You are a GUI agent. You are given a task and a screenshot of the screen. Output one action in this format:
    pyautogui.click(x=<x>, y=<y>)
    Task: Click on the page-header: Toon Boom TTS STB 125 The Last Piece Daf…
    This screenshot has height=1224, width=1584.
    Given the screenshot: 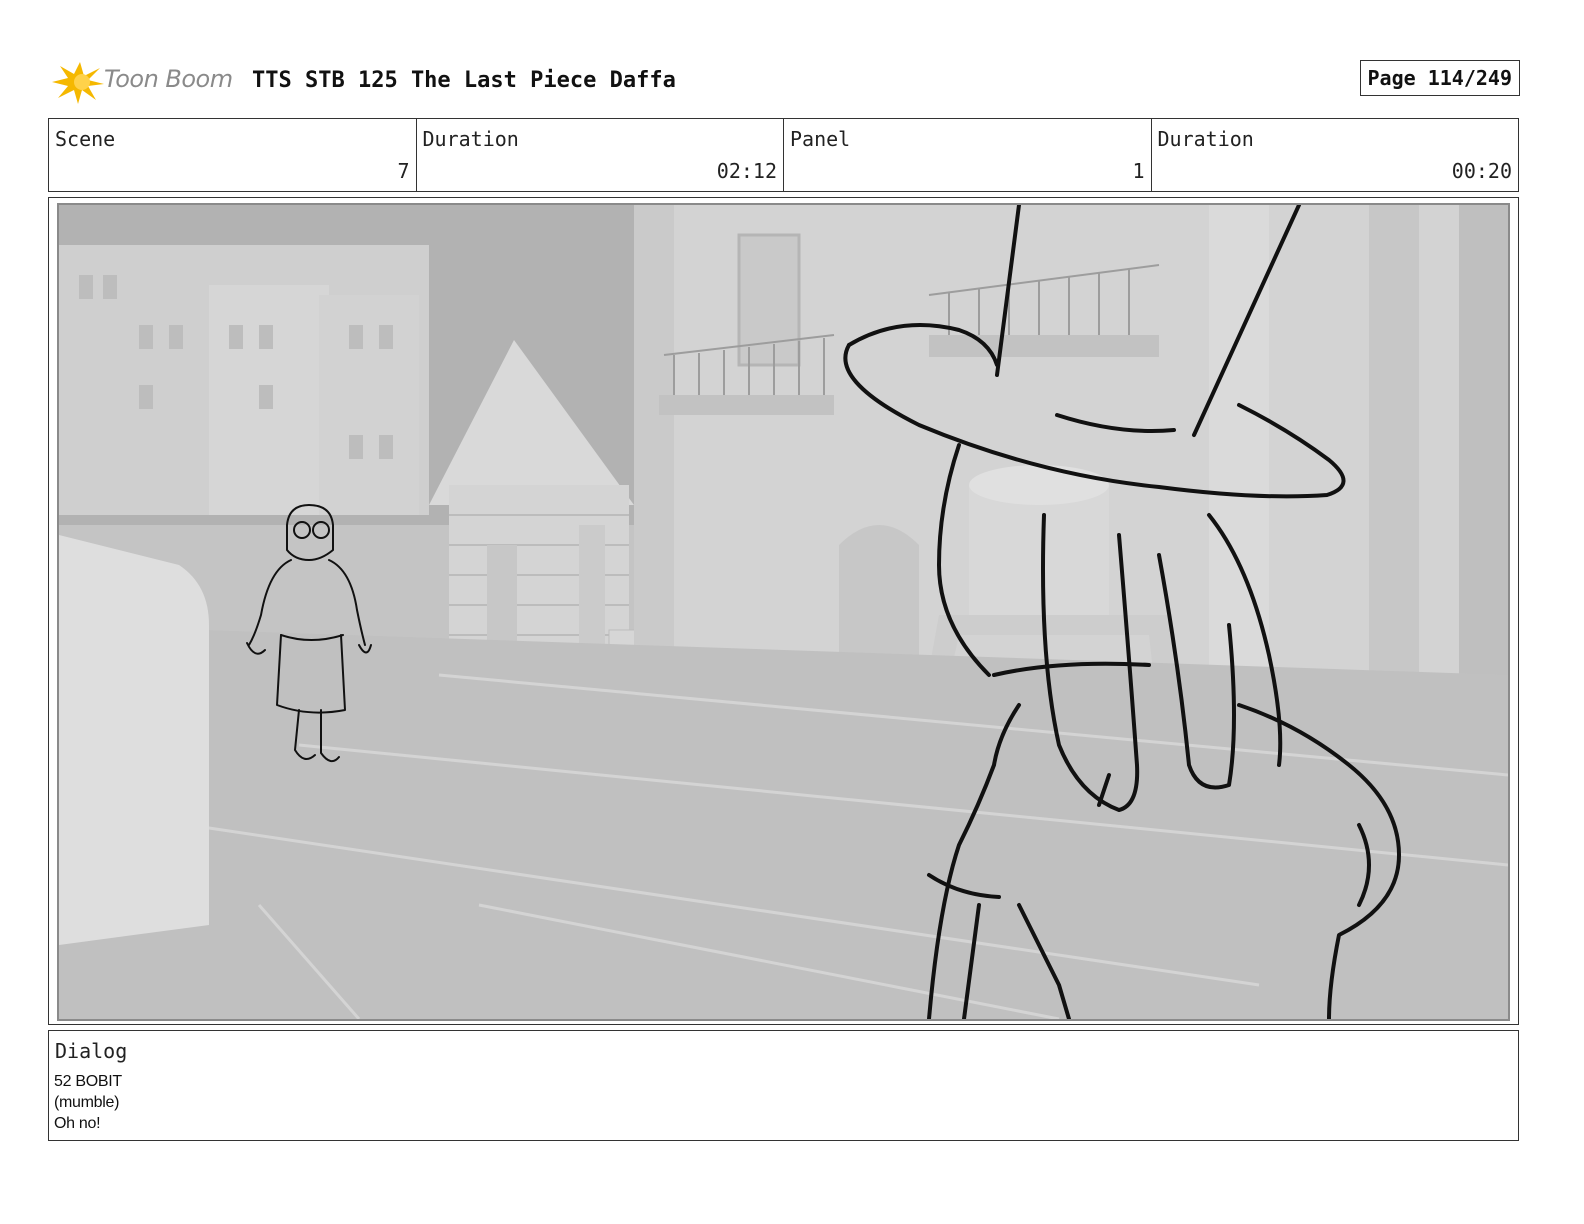 What is the action you would take?
    pyautogui.click(x=784, y=81)
    